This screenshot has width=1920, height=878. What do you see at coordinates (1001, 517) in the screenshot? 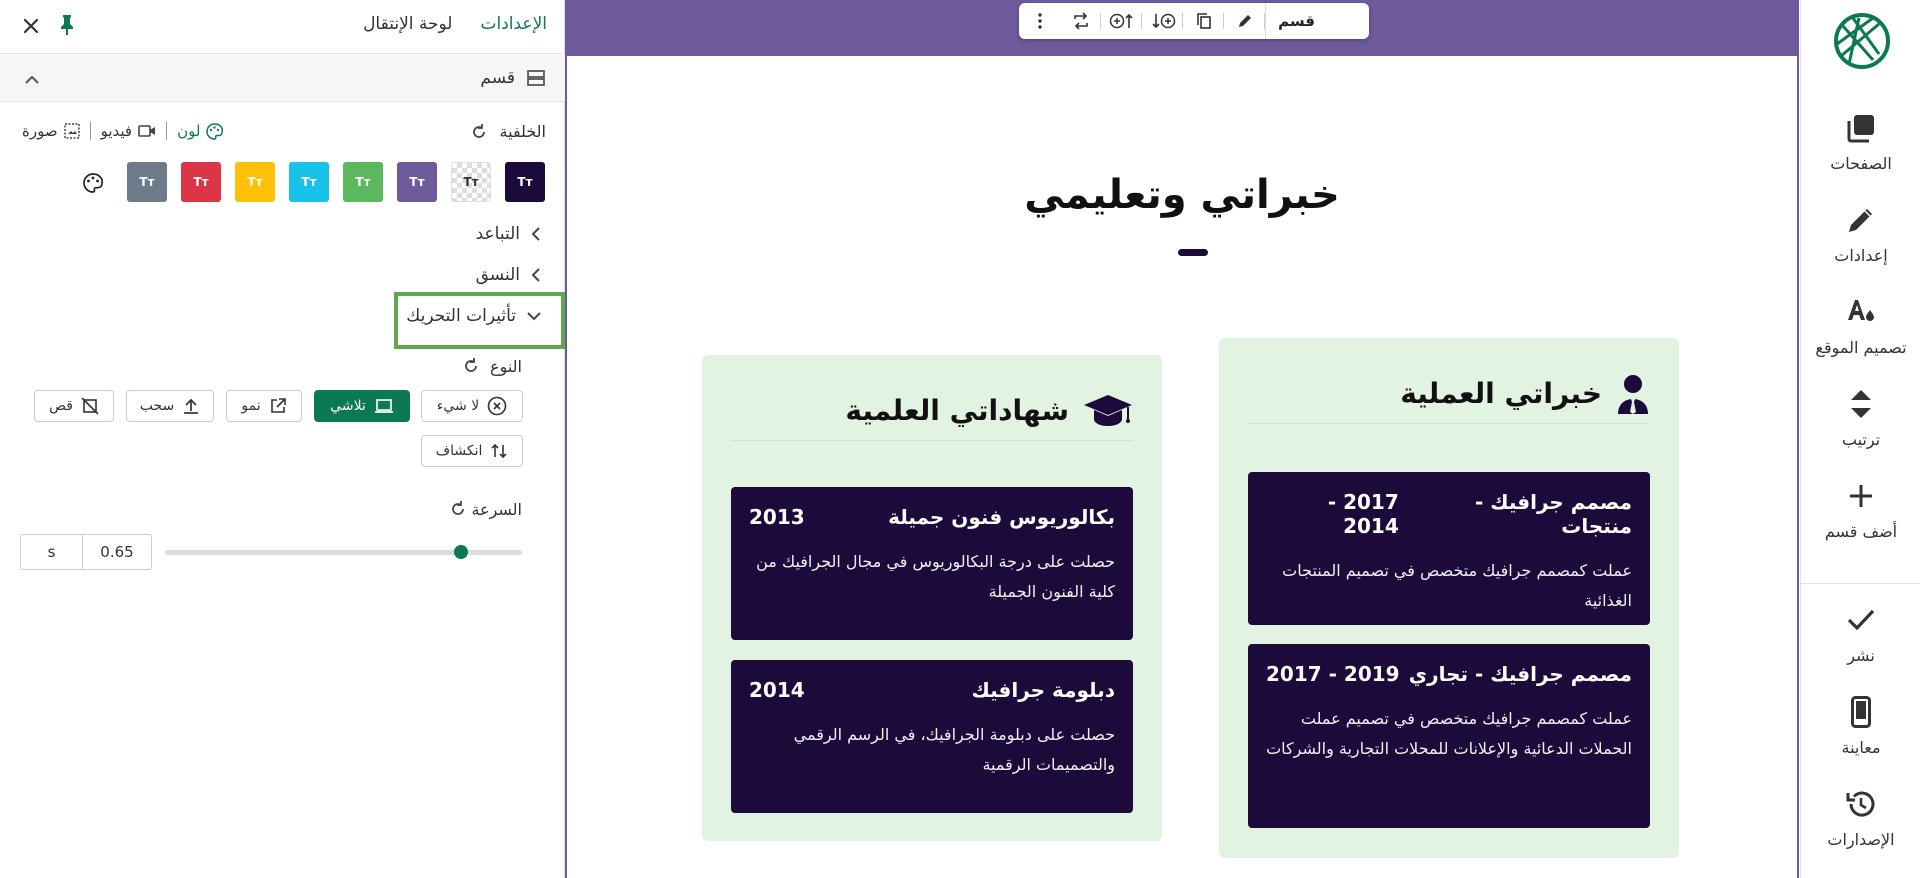
I see `card-title: بكالوريوس فنون جميلة` at bounding box center [1001, 517].